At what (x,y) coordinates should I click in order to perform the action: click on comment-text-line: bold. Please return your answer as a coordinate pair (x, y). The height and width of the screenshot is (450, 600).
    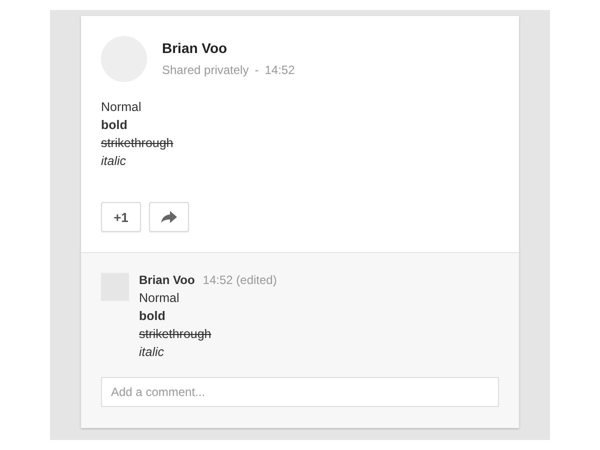
    Looking at the image, I should click on (152, 316).